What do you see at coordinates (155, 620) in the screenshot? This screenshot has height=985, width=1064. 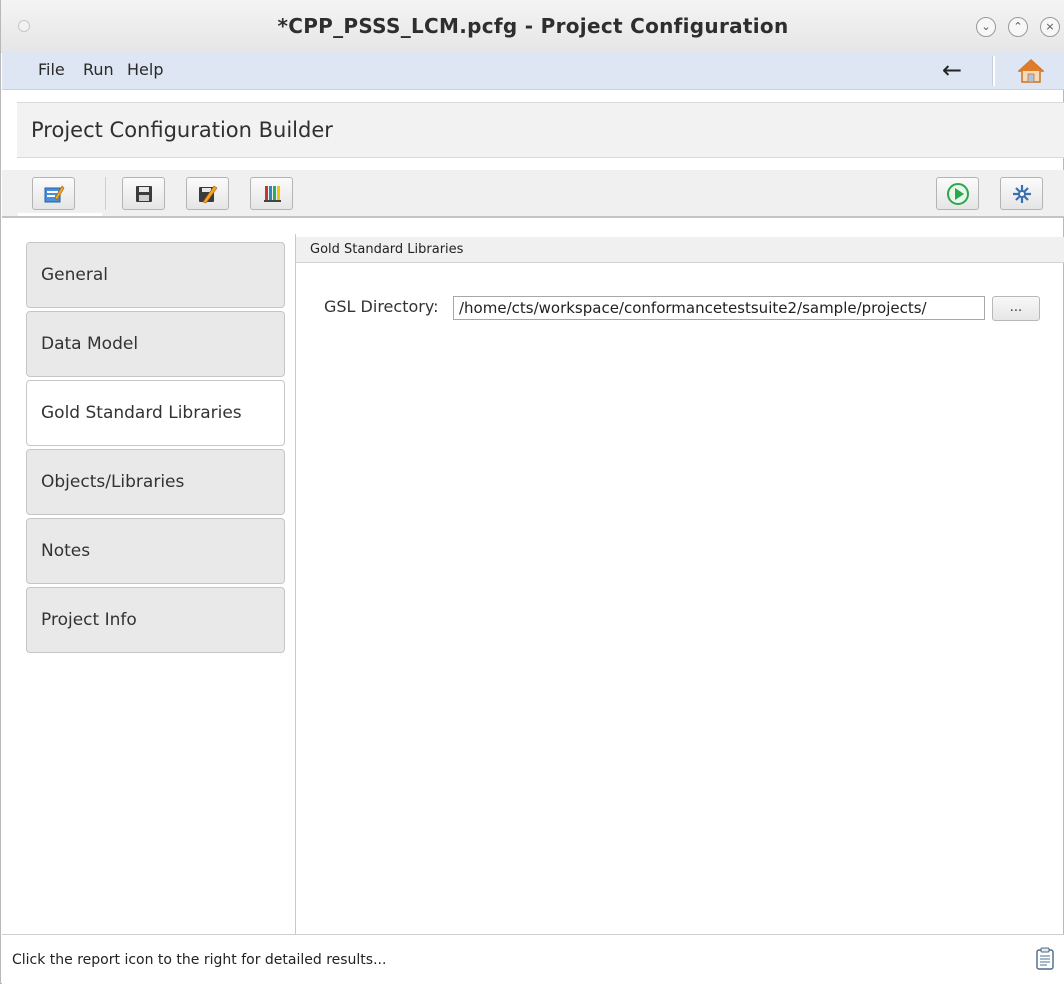 I see `nav-item-project-info: Project Info` at bounding box center [155, 620].